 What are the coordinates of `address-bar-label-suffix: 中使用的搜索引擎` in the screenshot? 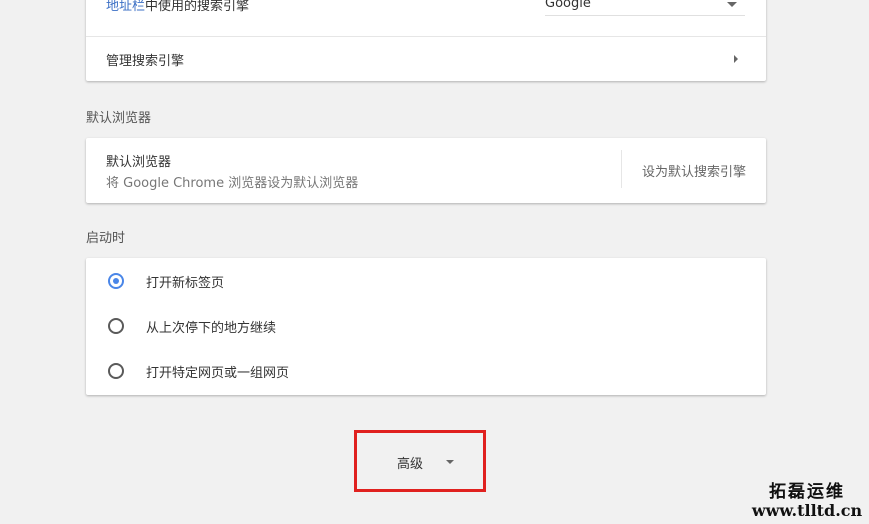 It's located at (197, 7).